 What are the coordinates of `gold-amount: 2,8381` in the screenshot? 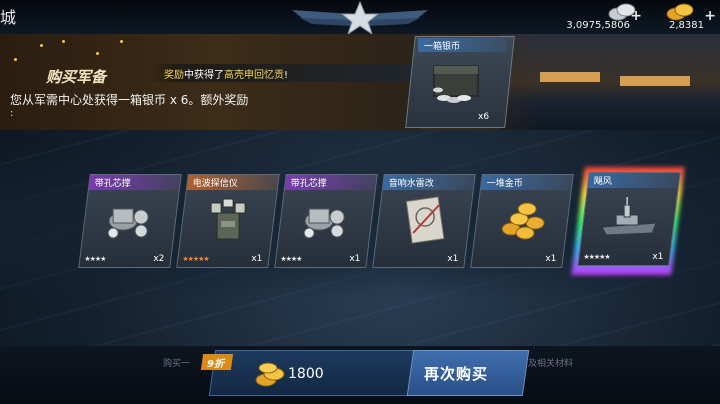 It's located at (686, 25).